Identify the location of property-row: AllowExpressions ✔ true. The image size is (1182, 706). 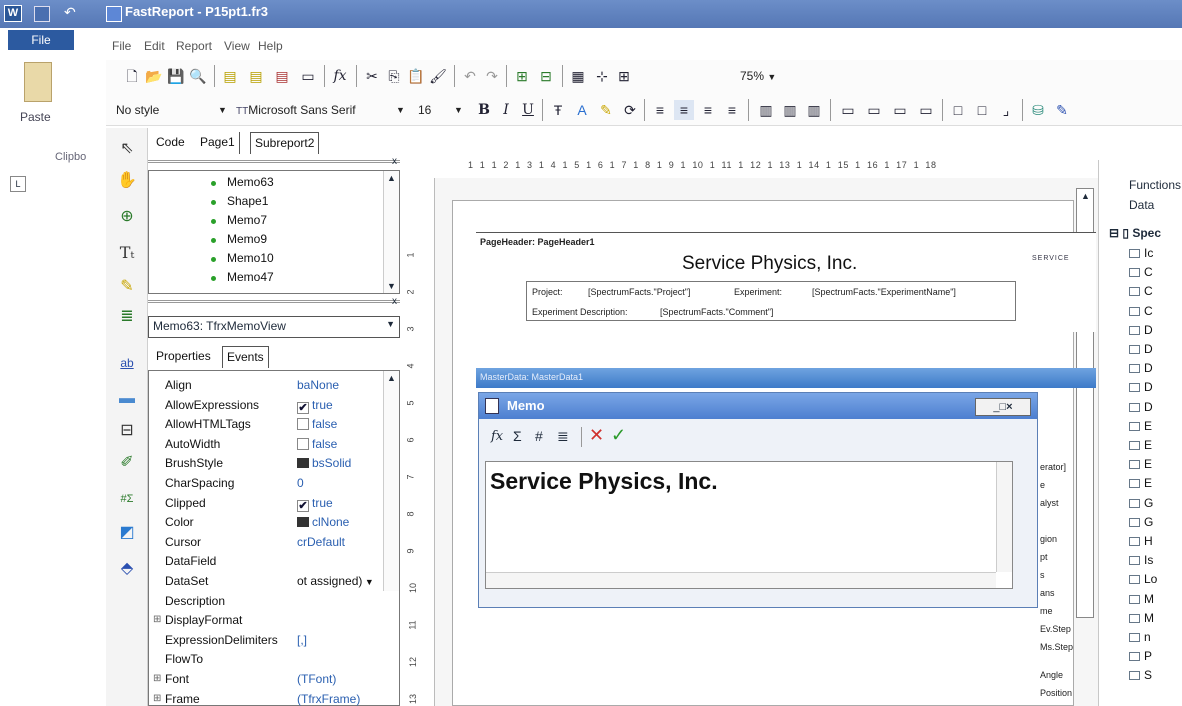
(265, 405).